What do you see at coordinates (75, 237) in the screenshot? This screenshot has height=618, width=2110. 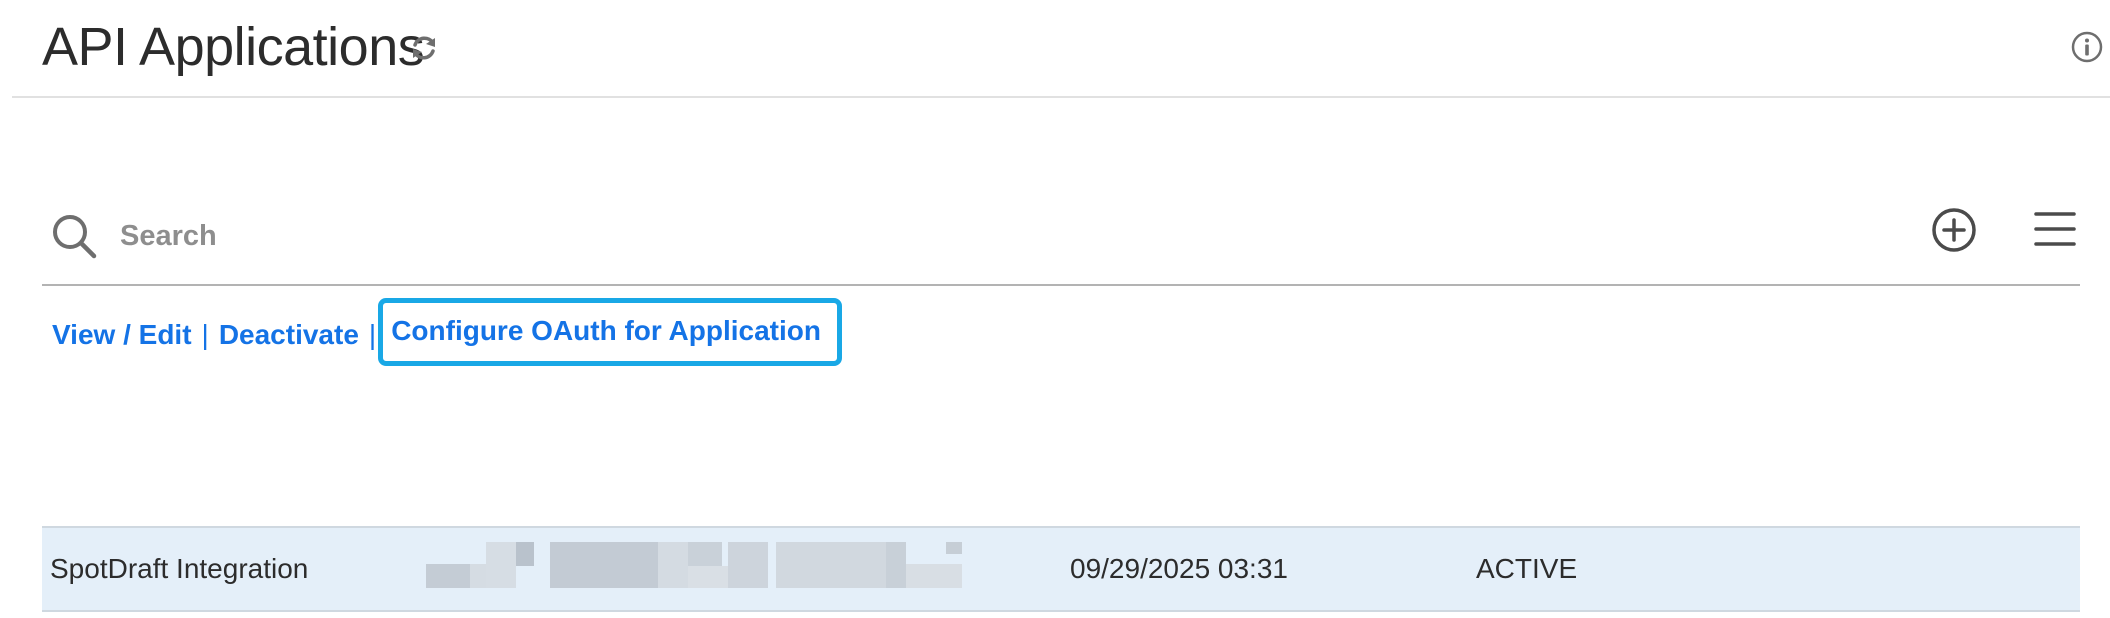 I see `search-icon` at bounding box center [75, 237].